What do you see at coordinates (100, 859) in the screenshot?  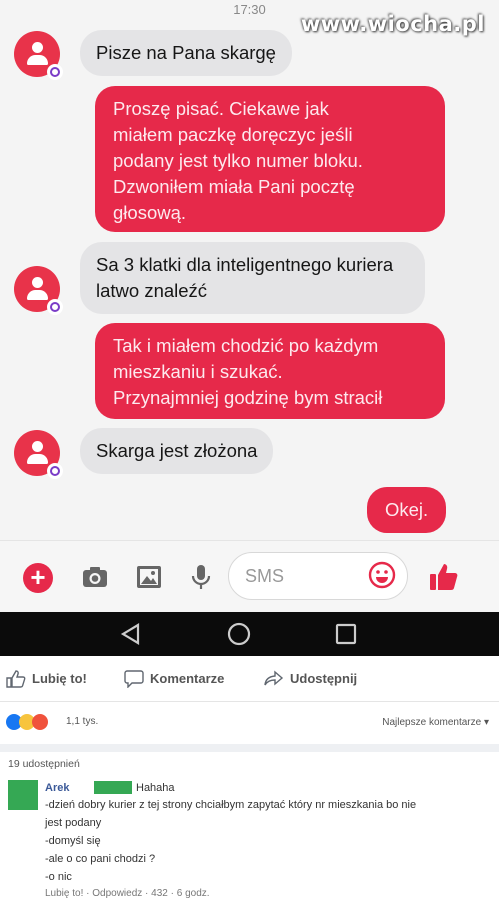 I see `comment-line: -ale o co pani chodzi ?` at bounding box center [100, 859].